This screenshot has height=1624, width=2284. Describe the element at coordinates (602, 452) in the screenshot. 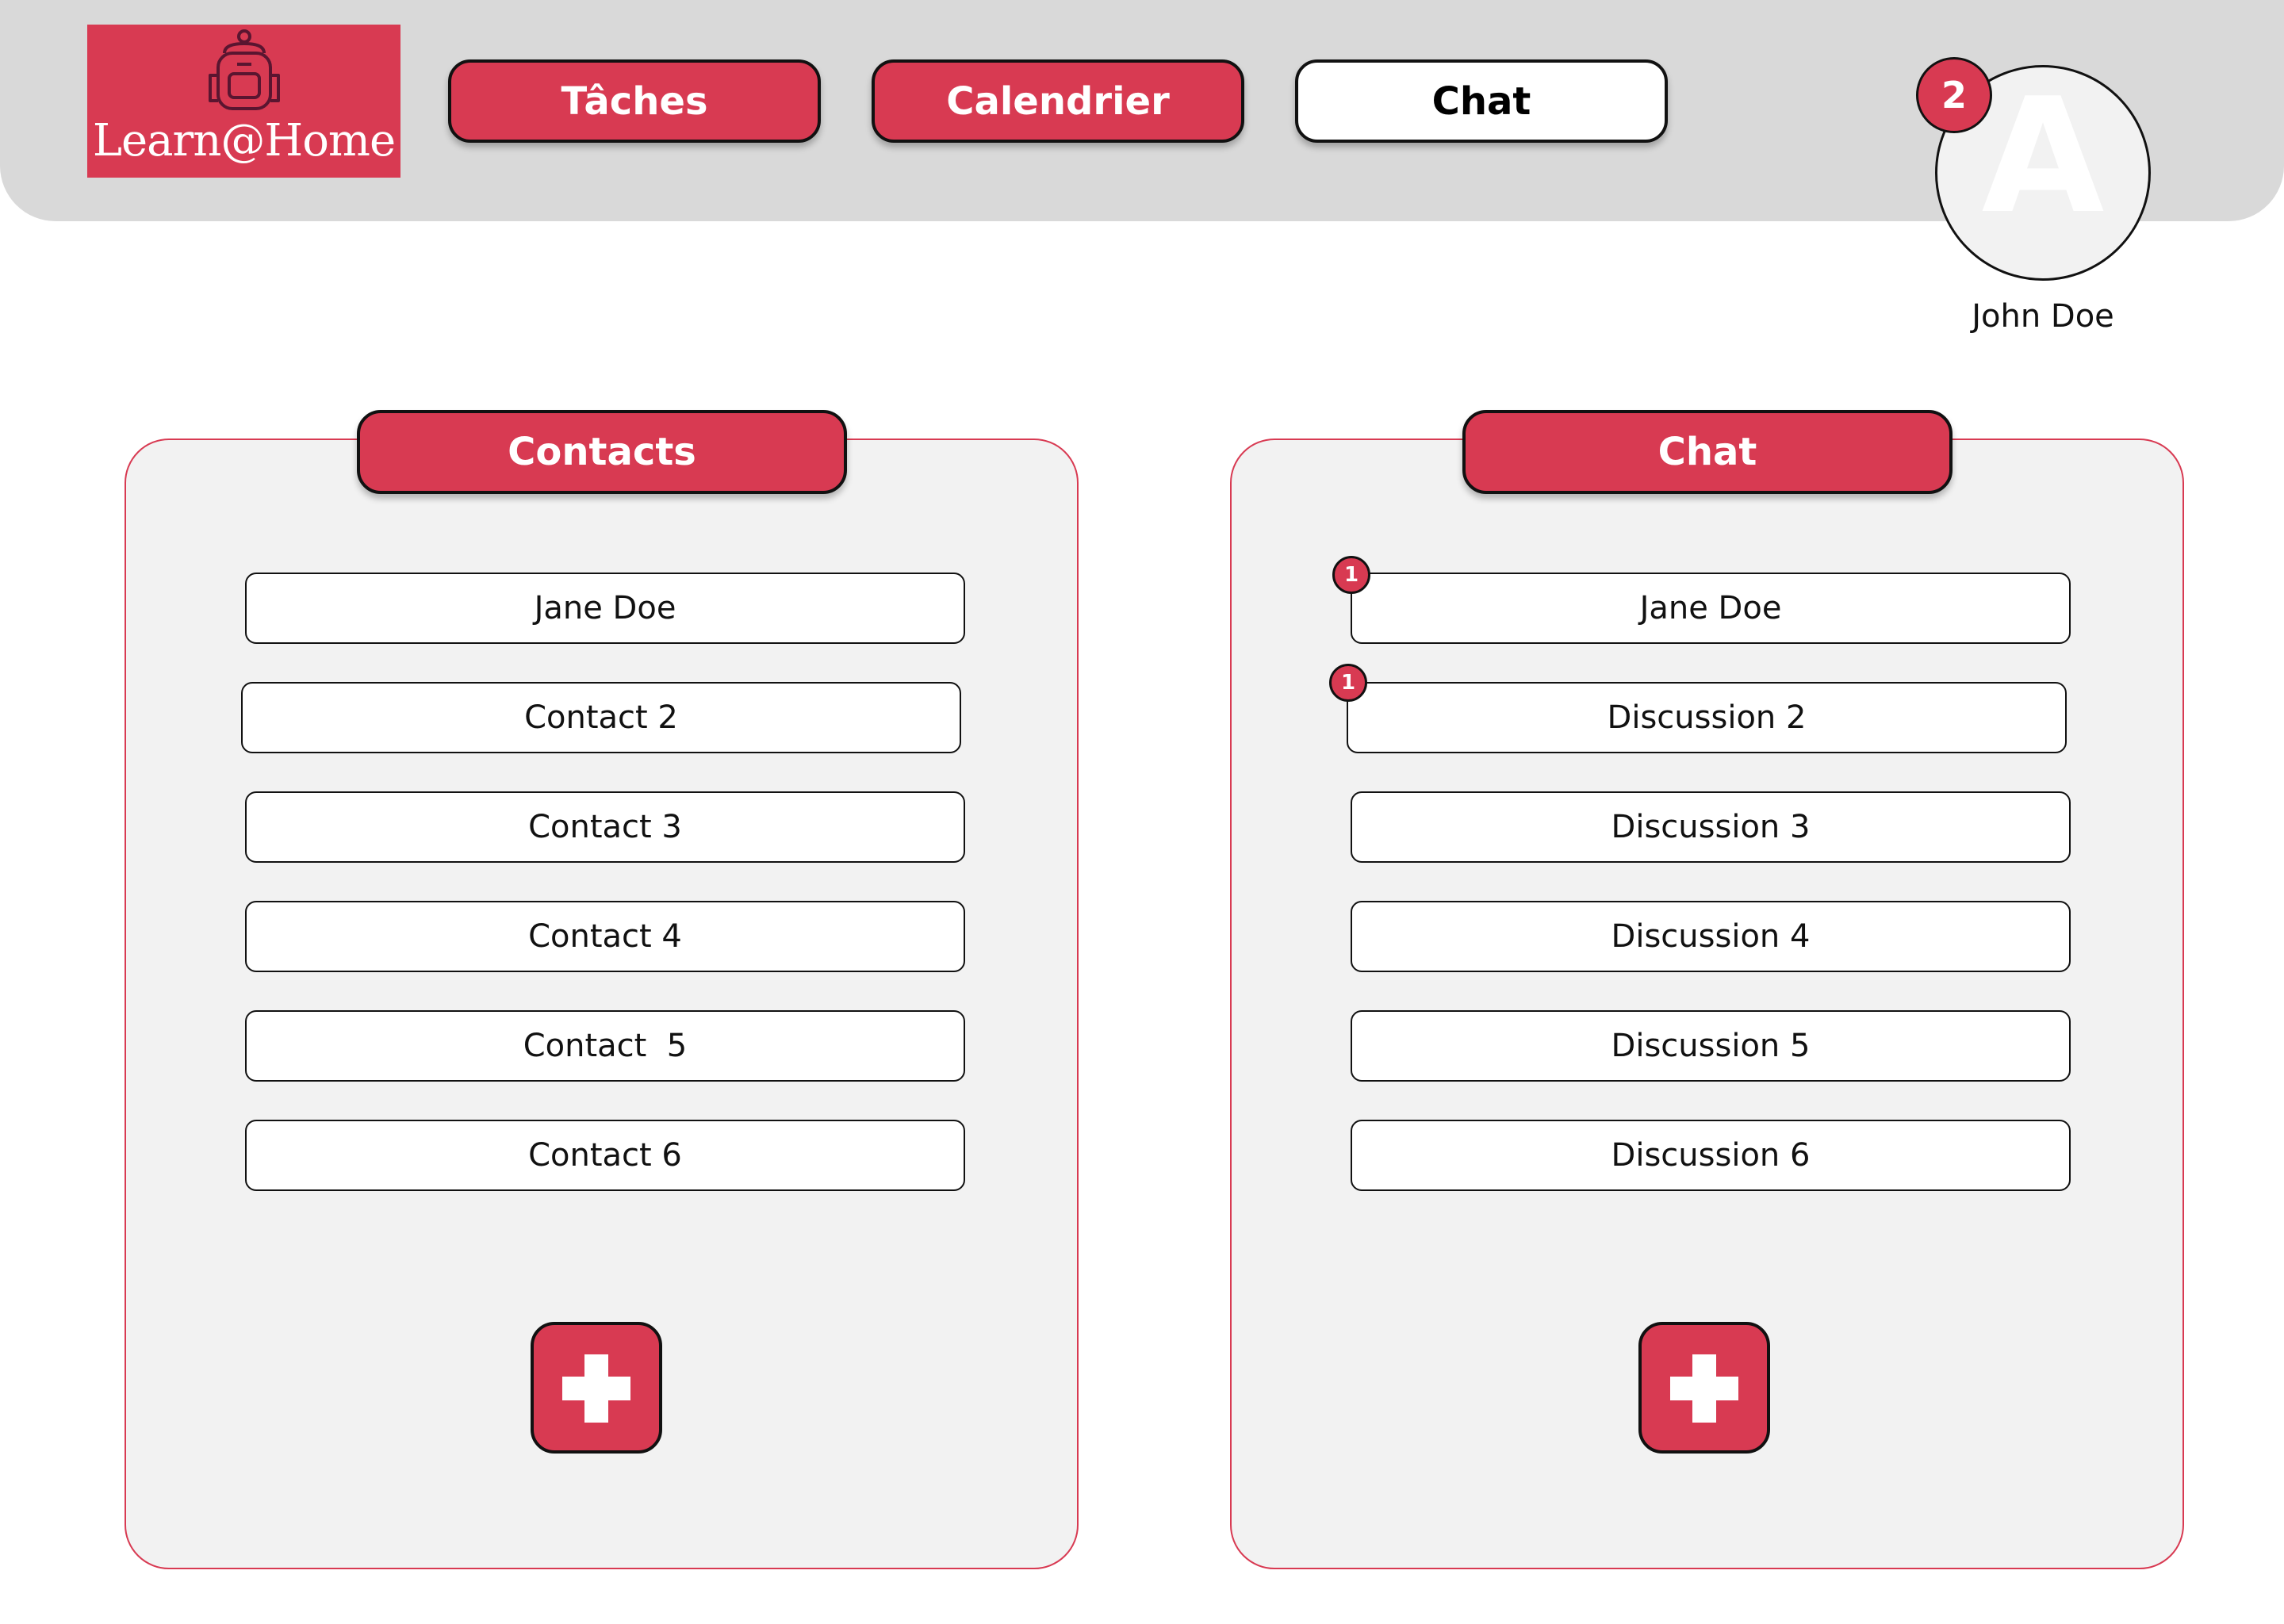

I see `contacts-panel-title: Contacts` at that location.